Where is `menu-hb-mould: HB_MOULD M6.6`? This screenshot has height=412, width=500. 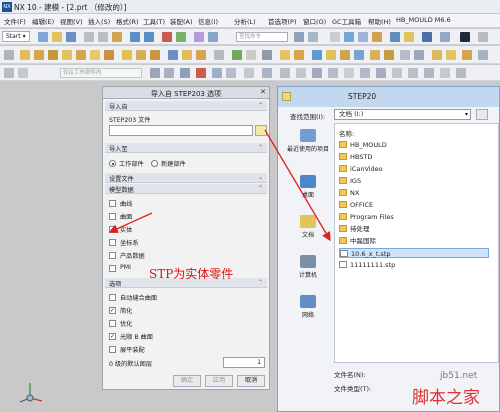
menu-hb-mould: HB_MOULD M6.6 is located at coordinates (423, 20).